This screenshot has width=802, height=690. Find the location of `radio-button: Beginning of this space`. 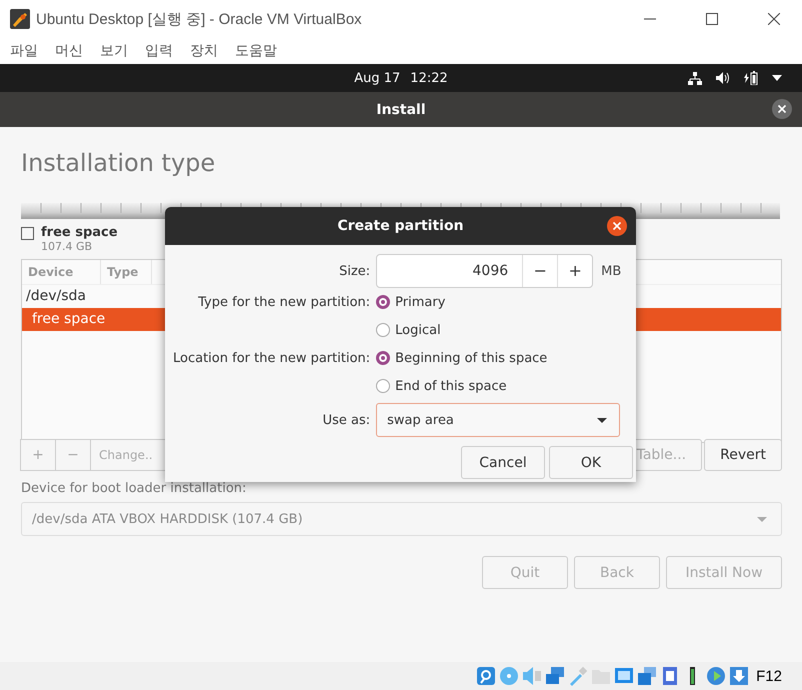

radio-button: Beginning of this space is located at coordinates (502, 358).